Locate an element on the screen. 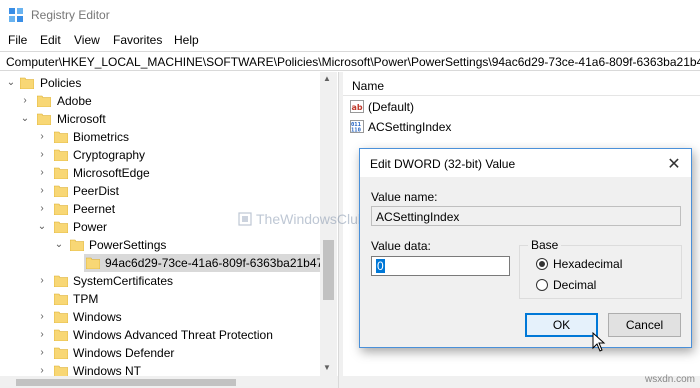 This screenshot has height=388, width=700. tree-node-label: 94ac6d29-73ce-41a6-809f-6363ba21b47e is located at coordinates (217, 263).